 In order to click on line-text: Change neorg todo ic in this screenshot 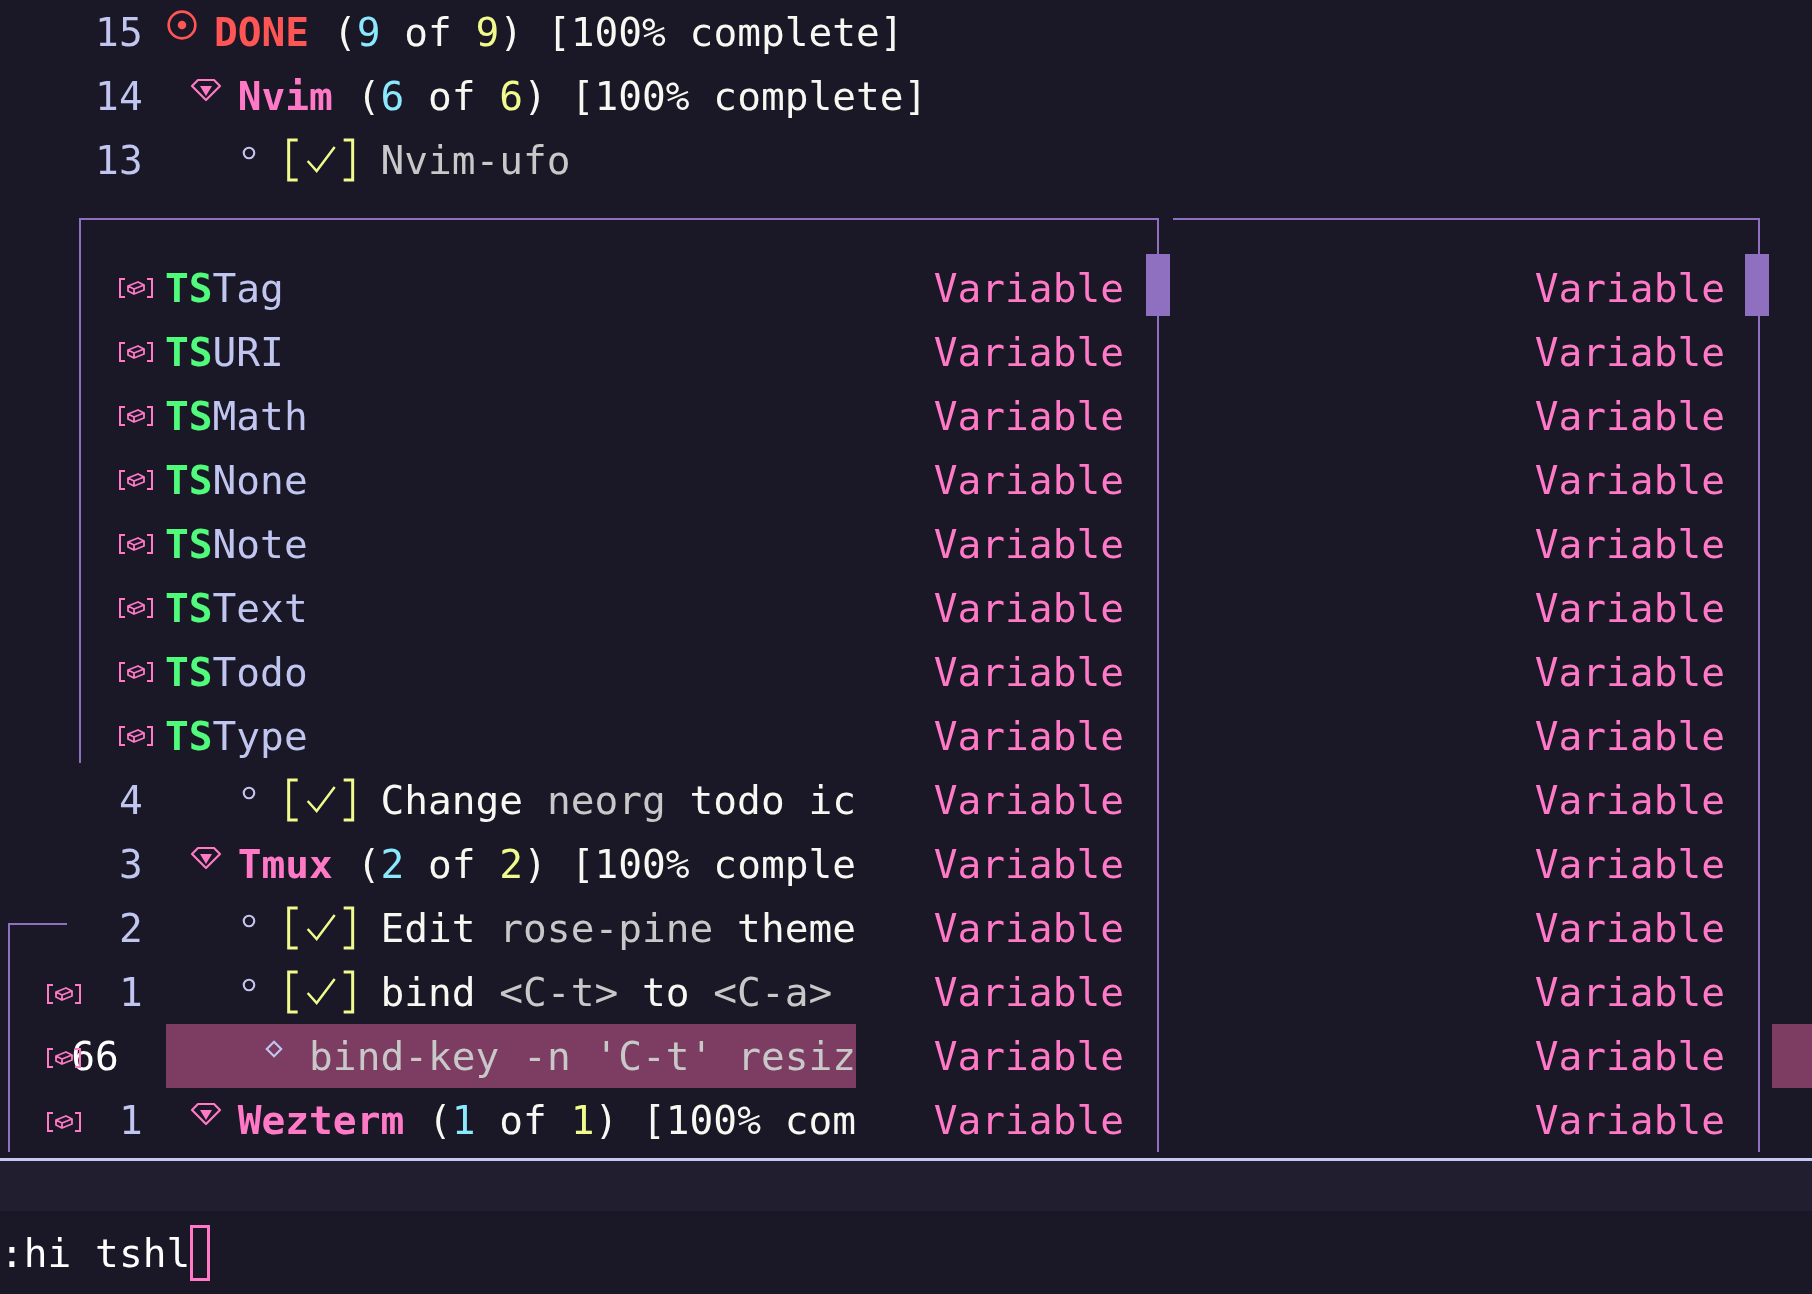, I will do `click(618, 800)`.